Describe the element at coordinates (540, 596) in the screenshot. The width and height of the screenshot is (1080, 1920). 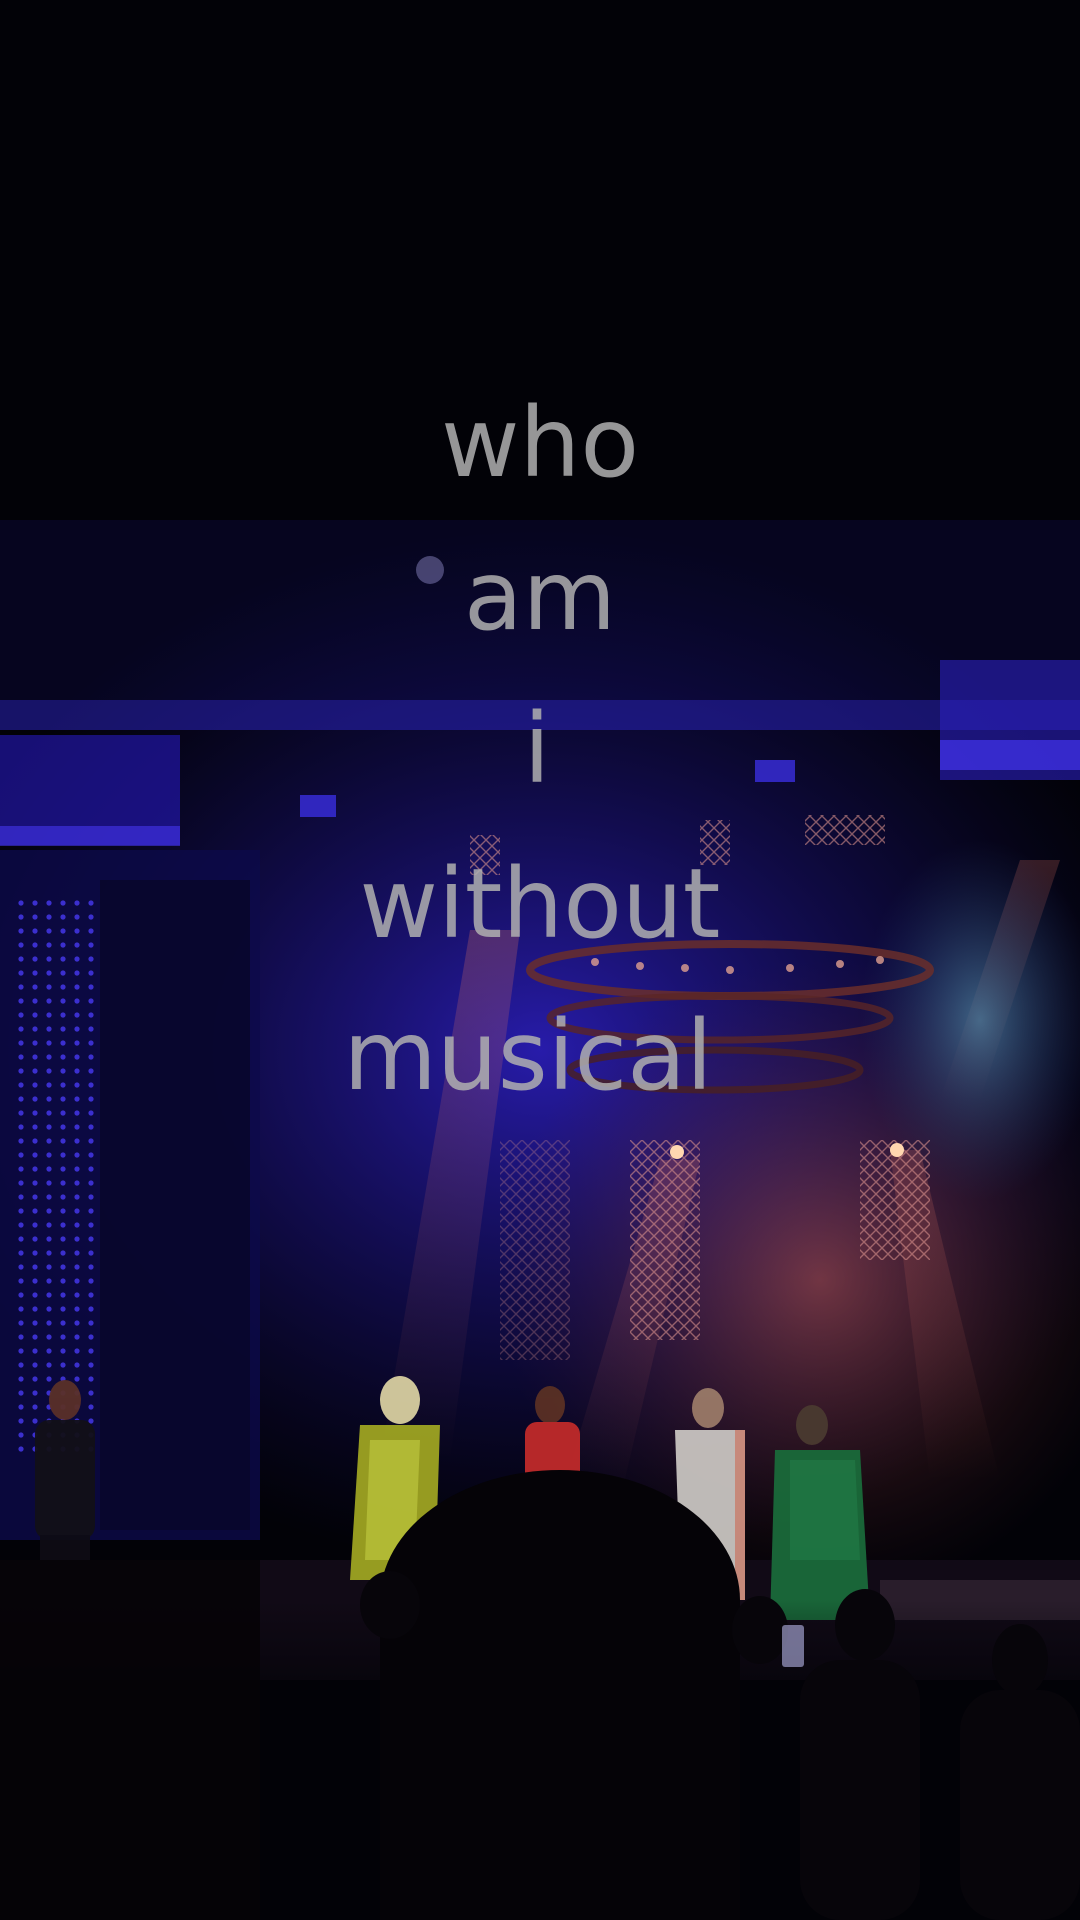
I see `caption-line-am: am` at that location.